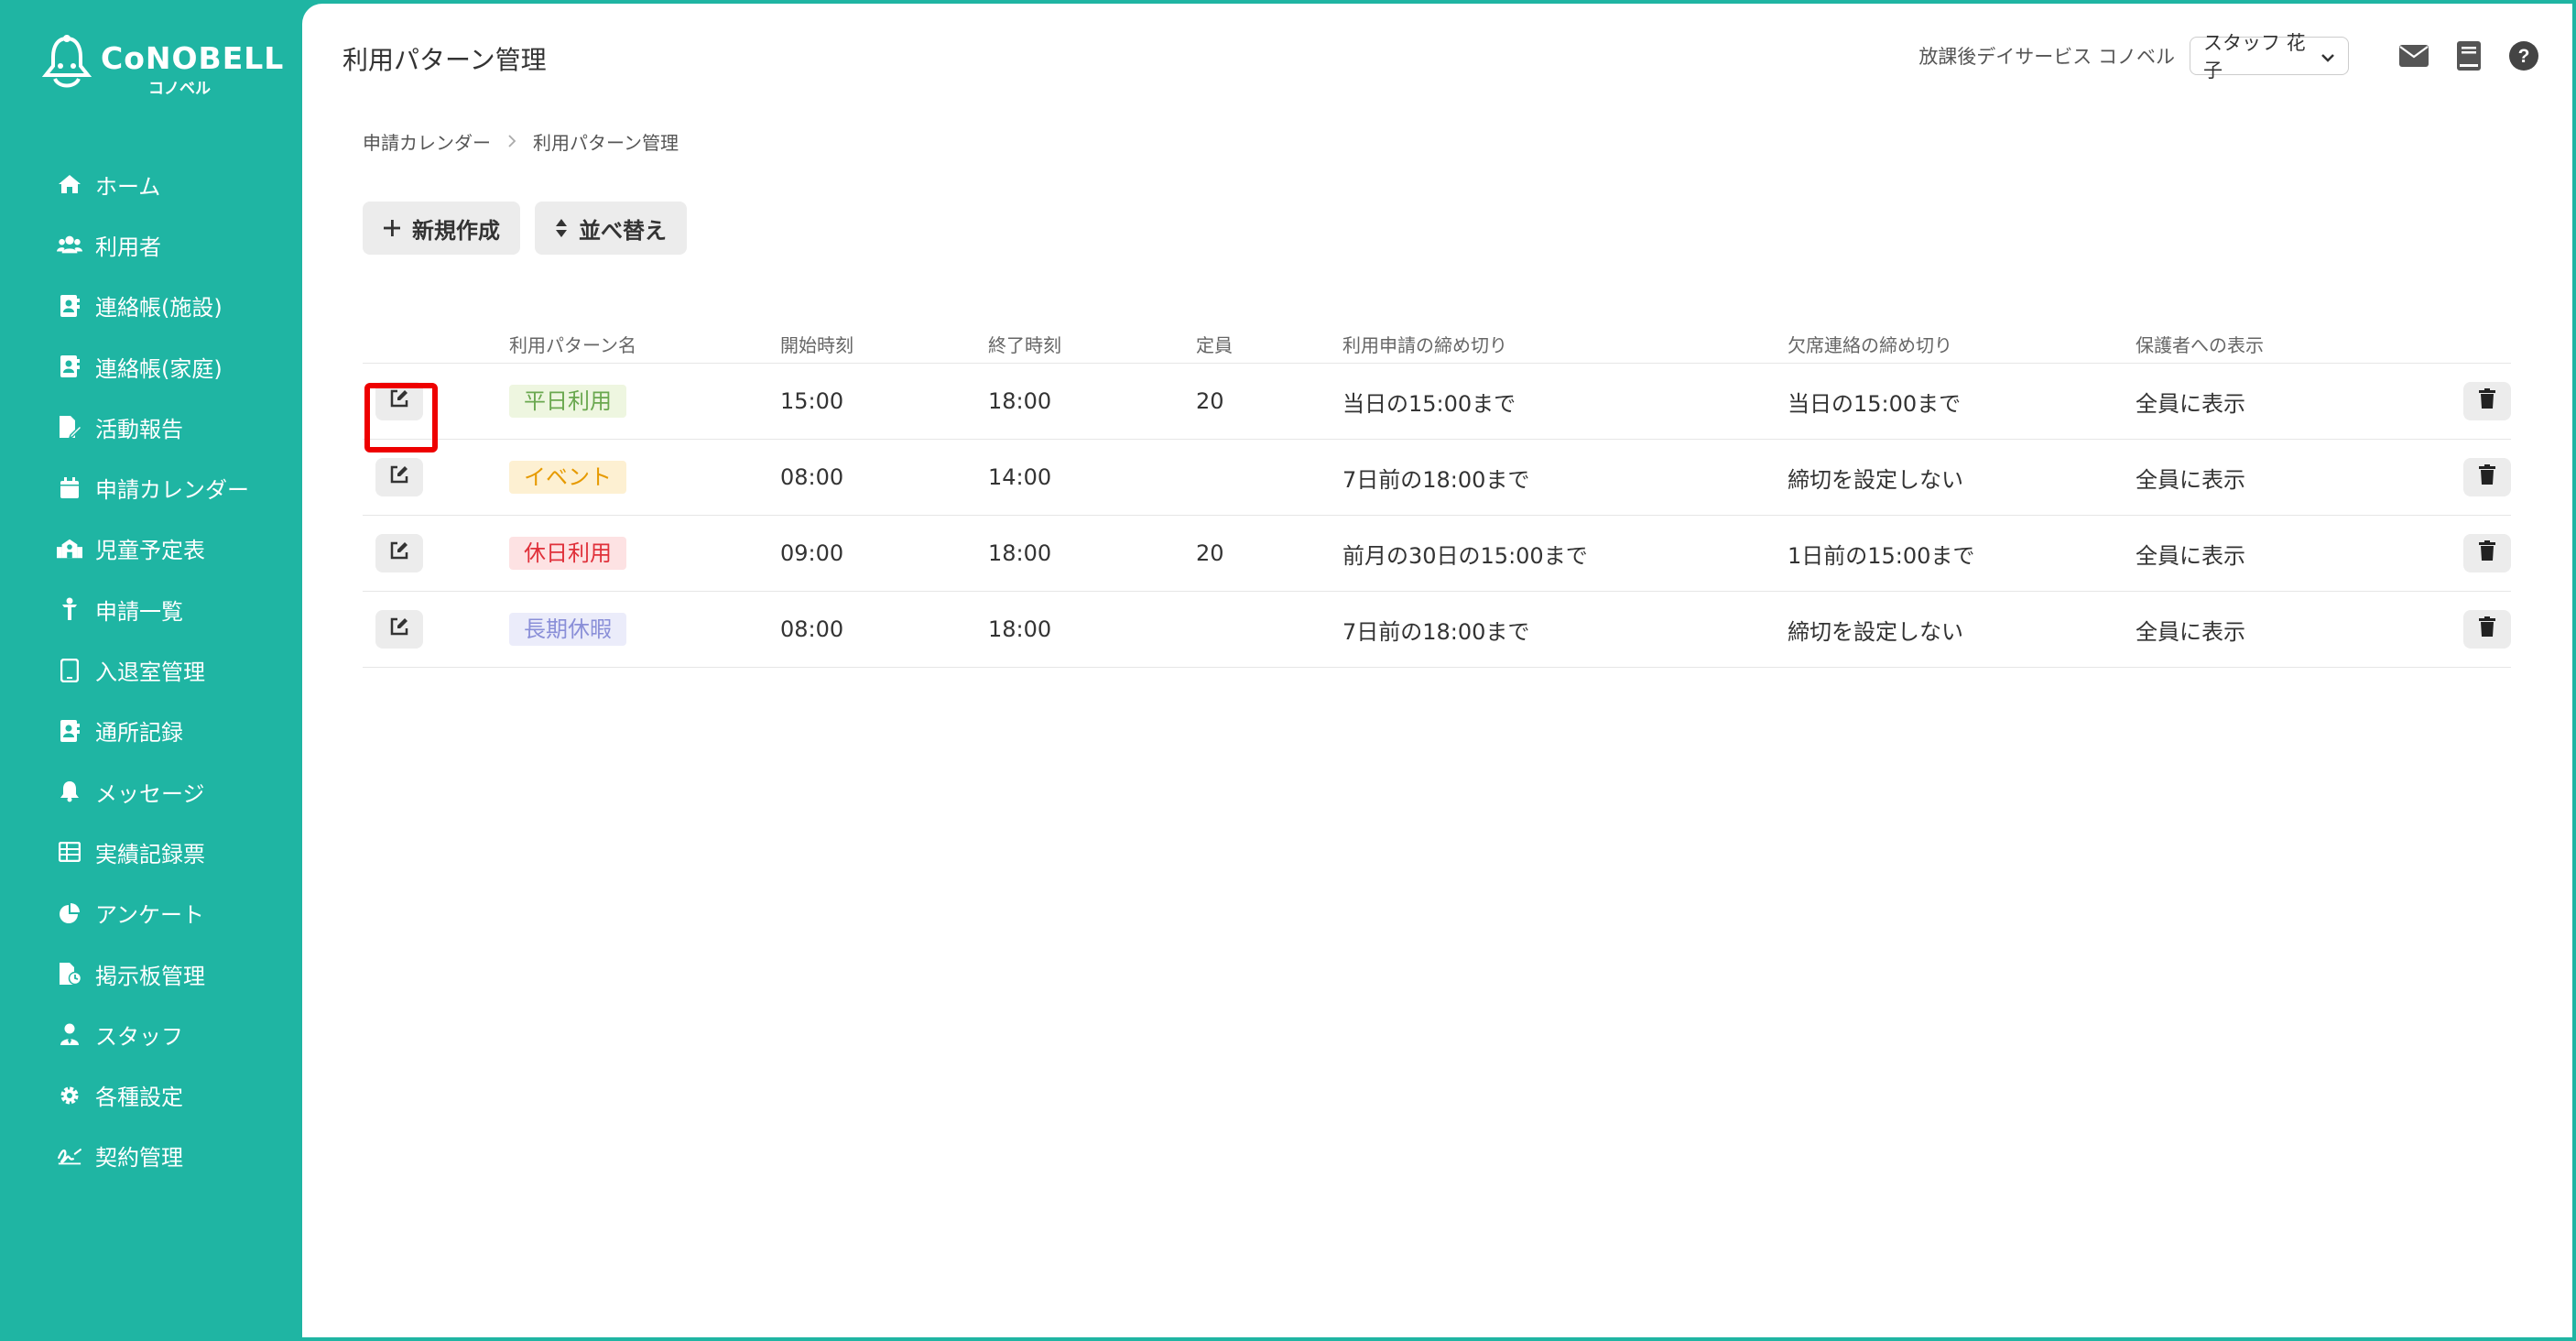 This screenshot has height=1341, width=2576. I want to click on sidebar-item-label: 契約管理, so click(139, 1159).